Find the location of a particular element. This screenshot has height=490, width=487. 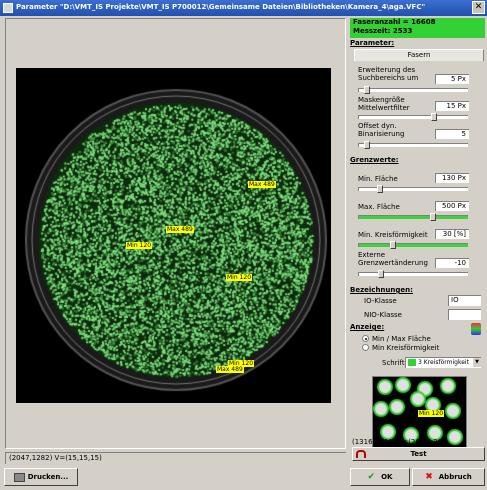

close-icon: ✕ is located at coordinates (478, 7).